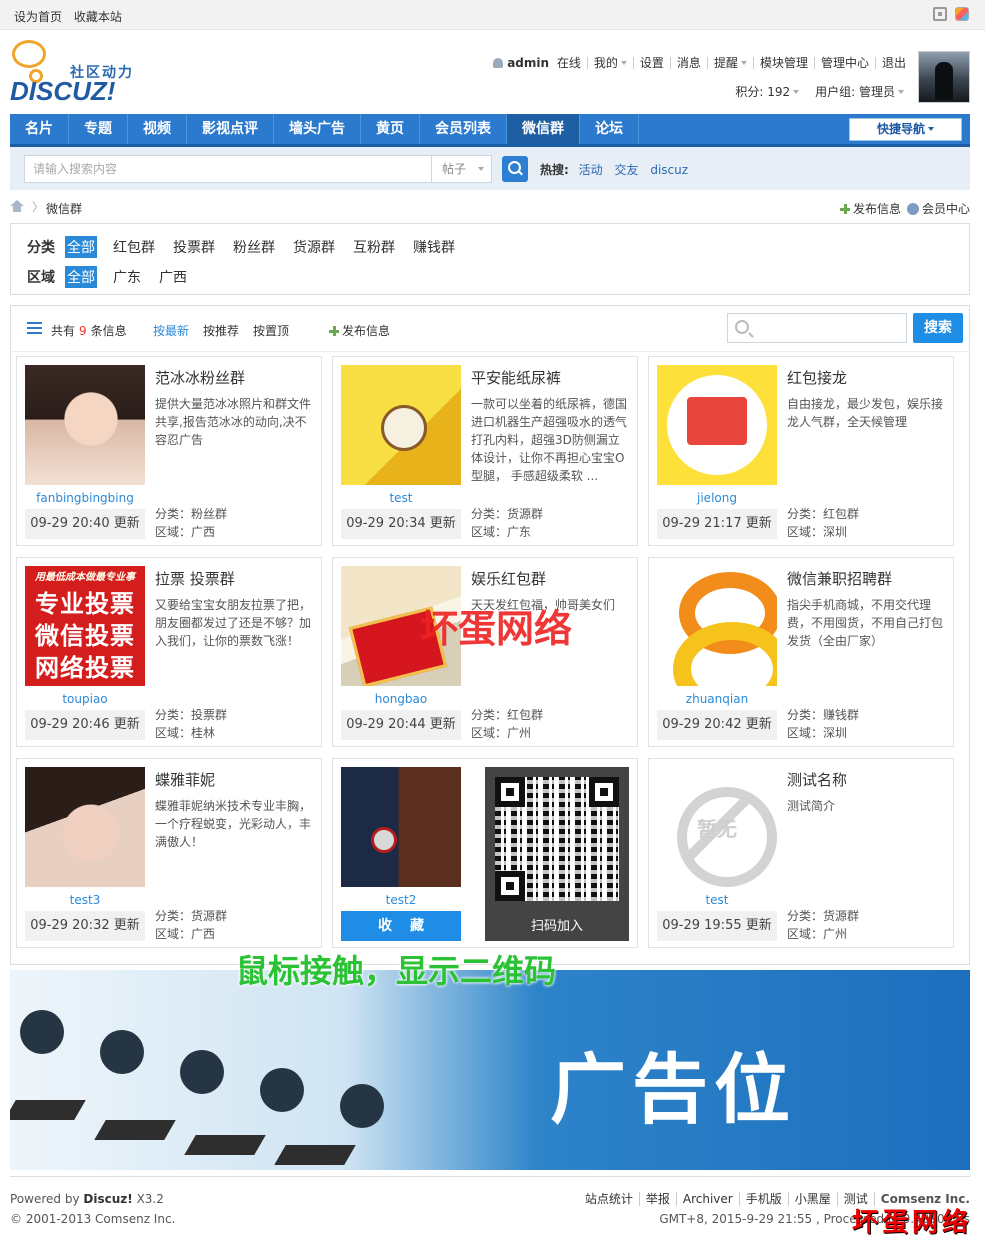 The image size is (985, 1245). Describe the element at coordinates (938, 208) in the screenshot. I see `member-center-link: 会员中心` at that location.